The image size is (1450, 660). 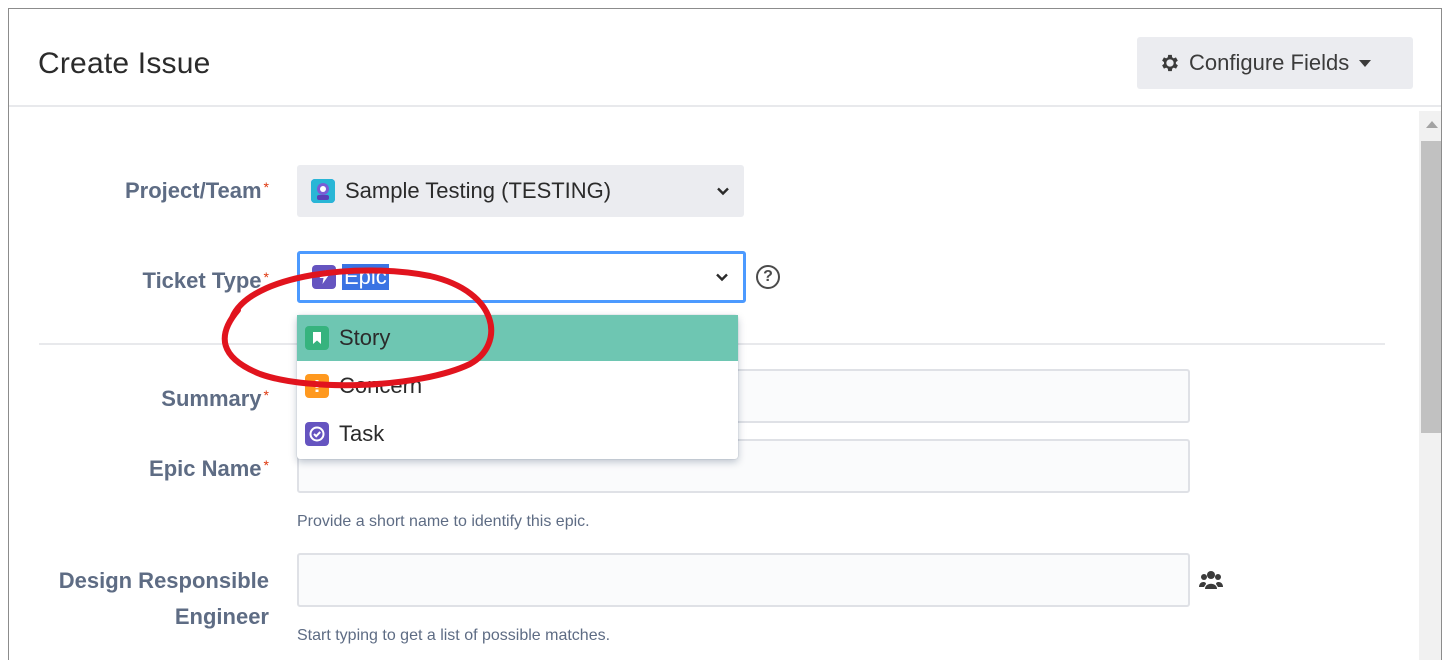 What do you see at coordinates (317, 338) in the screenshot?
I see `story-icon` at bounding box center [317, 338].